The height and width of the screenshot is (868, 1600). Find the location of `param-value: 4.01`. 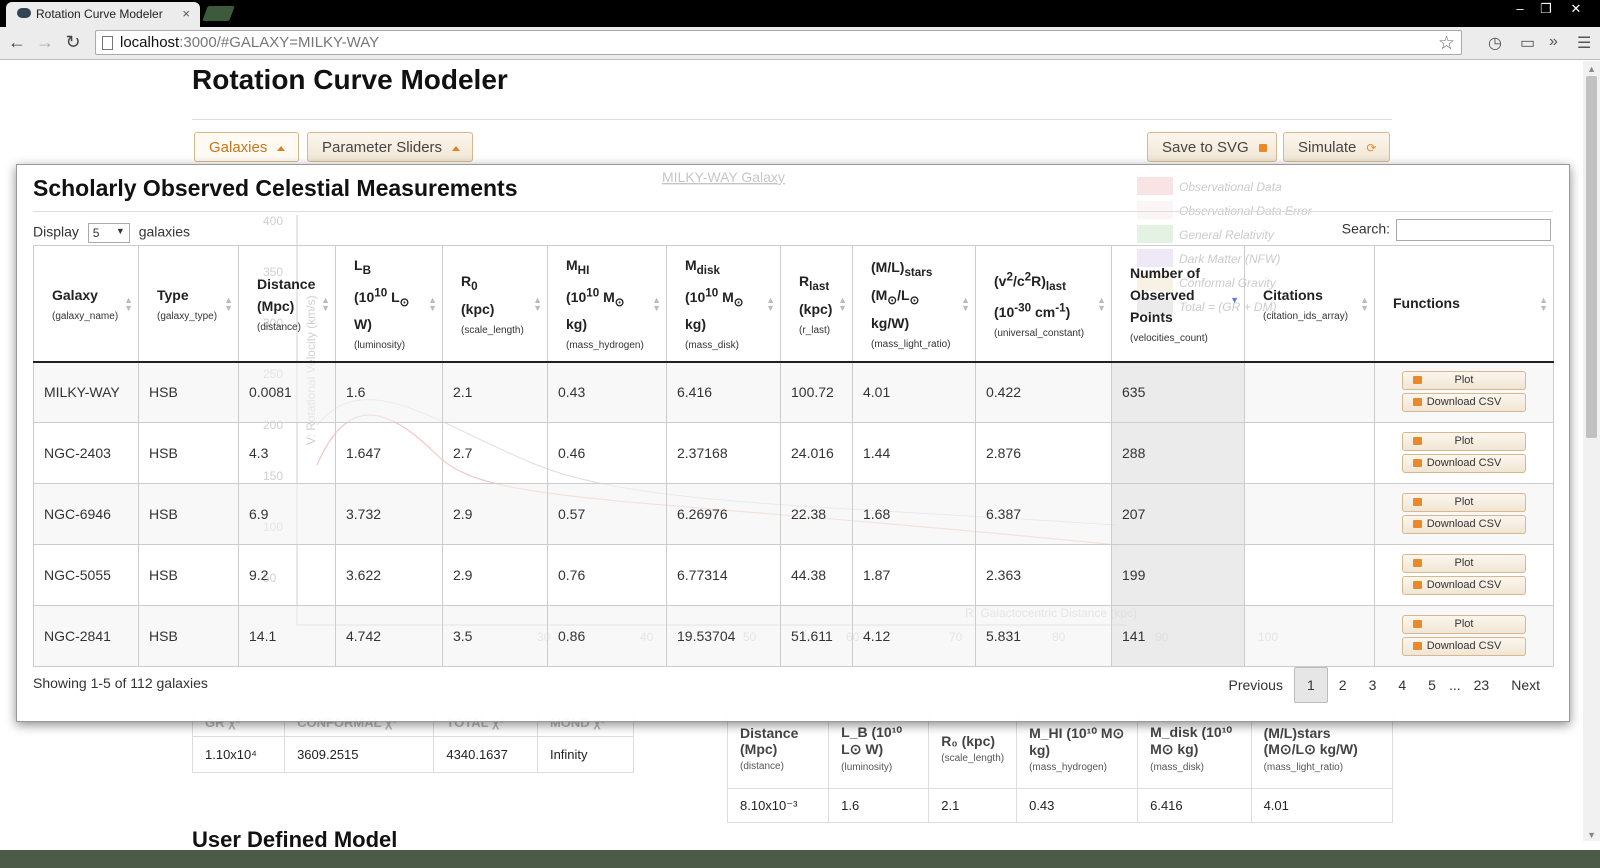

param-value: 4.01 is located at coordinates (1322, 805).